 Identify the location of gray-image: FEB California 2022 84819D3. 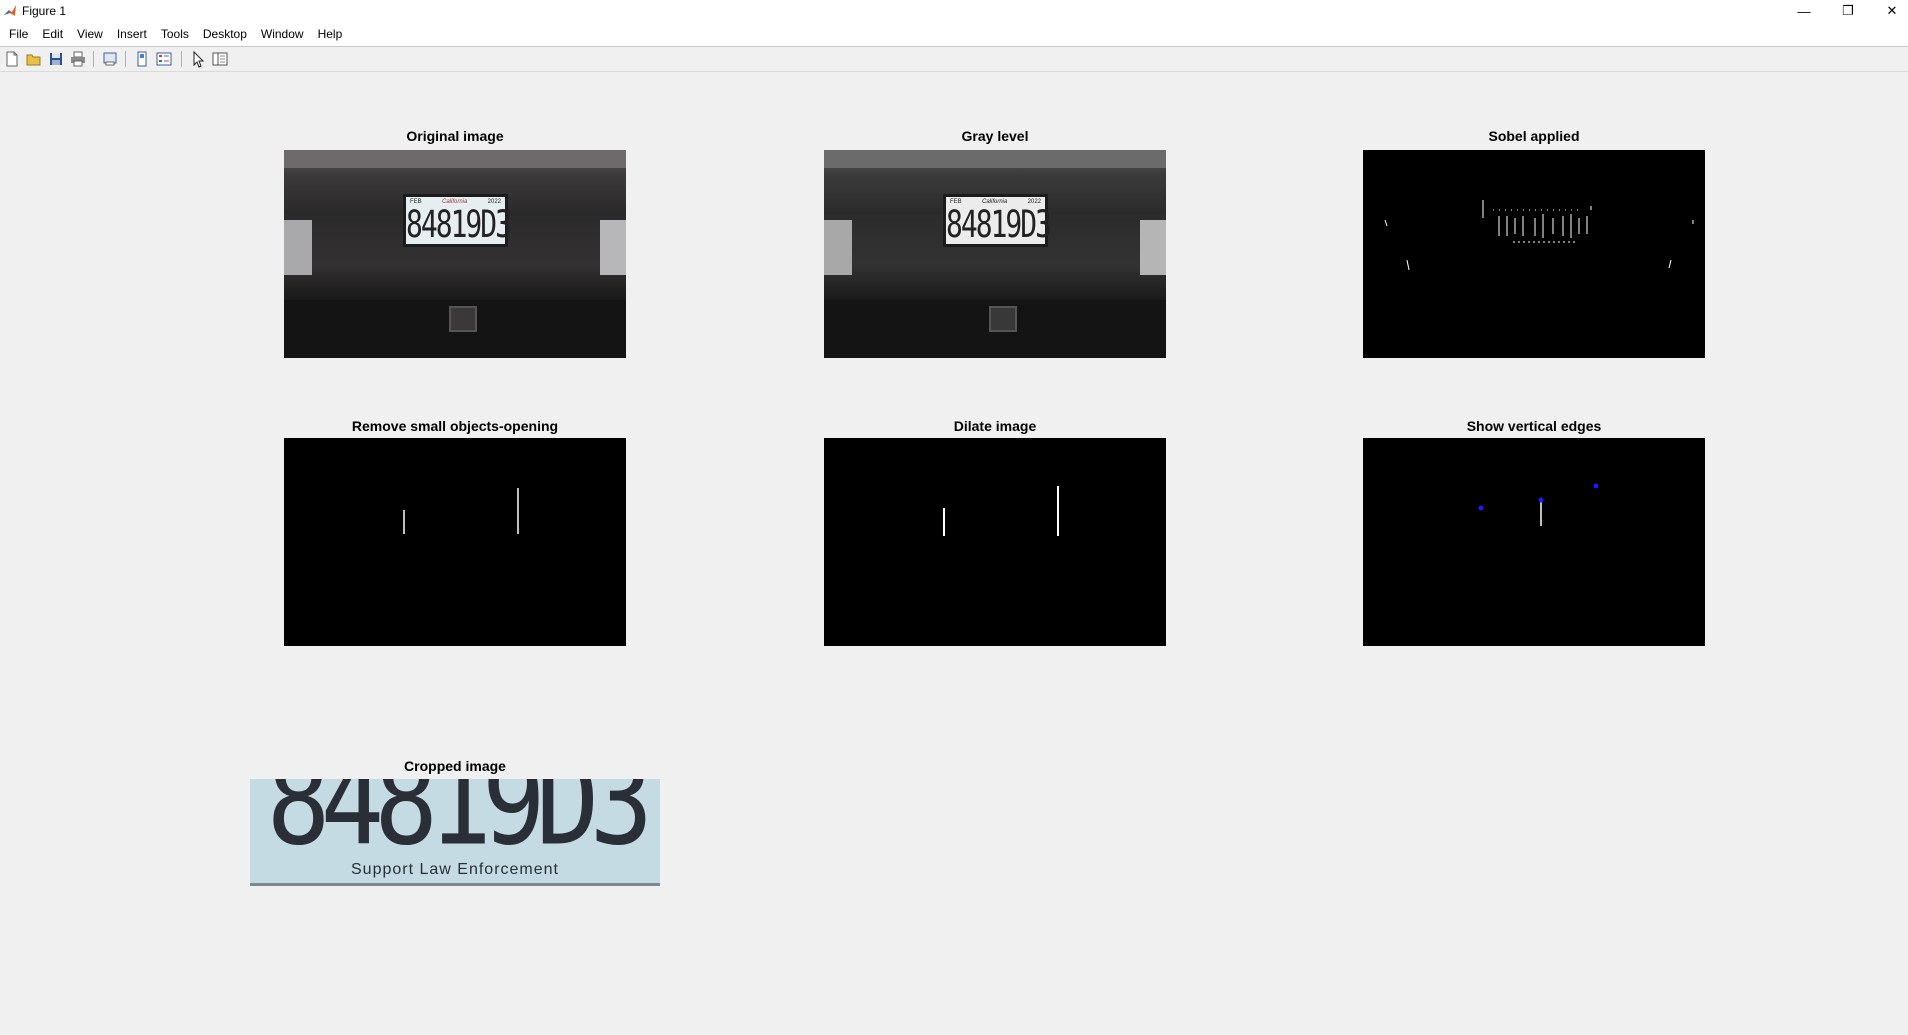
(995, 254).